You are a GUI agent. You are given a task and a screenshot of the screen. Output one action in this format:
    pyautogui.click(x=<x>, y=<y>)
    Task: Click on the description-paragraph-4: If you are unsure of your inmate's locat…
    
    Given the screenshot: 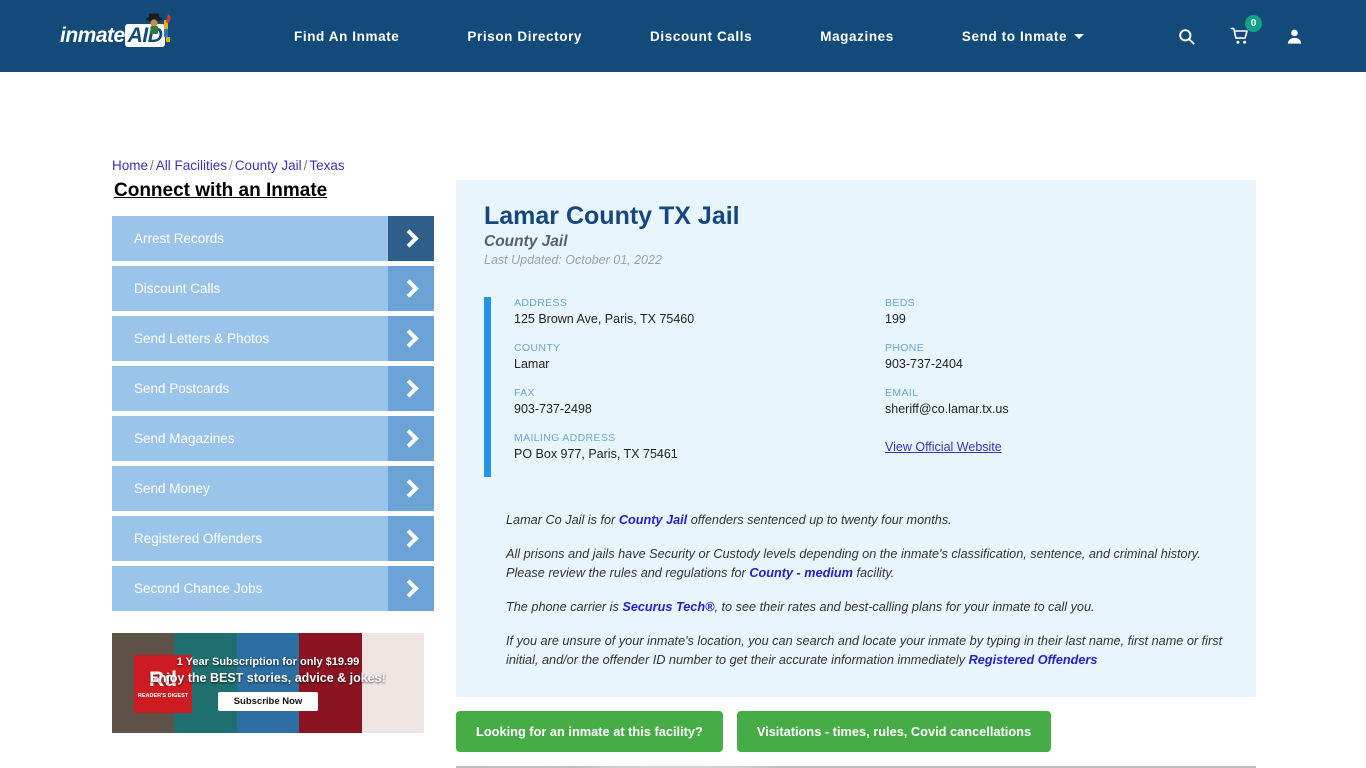 What is the action you would take?
    pyautogui.click(x=865, y=651)
    